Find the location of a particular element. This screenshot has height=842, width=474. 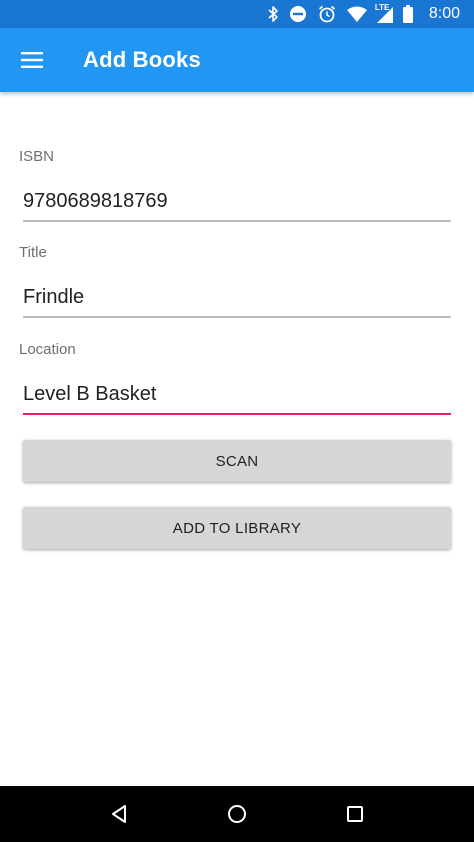

lte-label: LTE is located at coordinates (382, 7).